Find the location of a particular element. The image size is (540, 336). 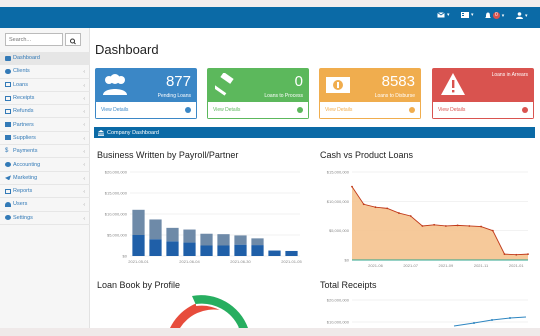

gear-icon is located at coordinates (8, 218).